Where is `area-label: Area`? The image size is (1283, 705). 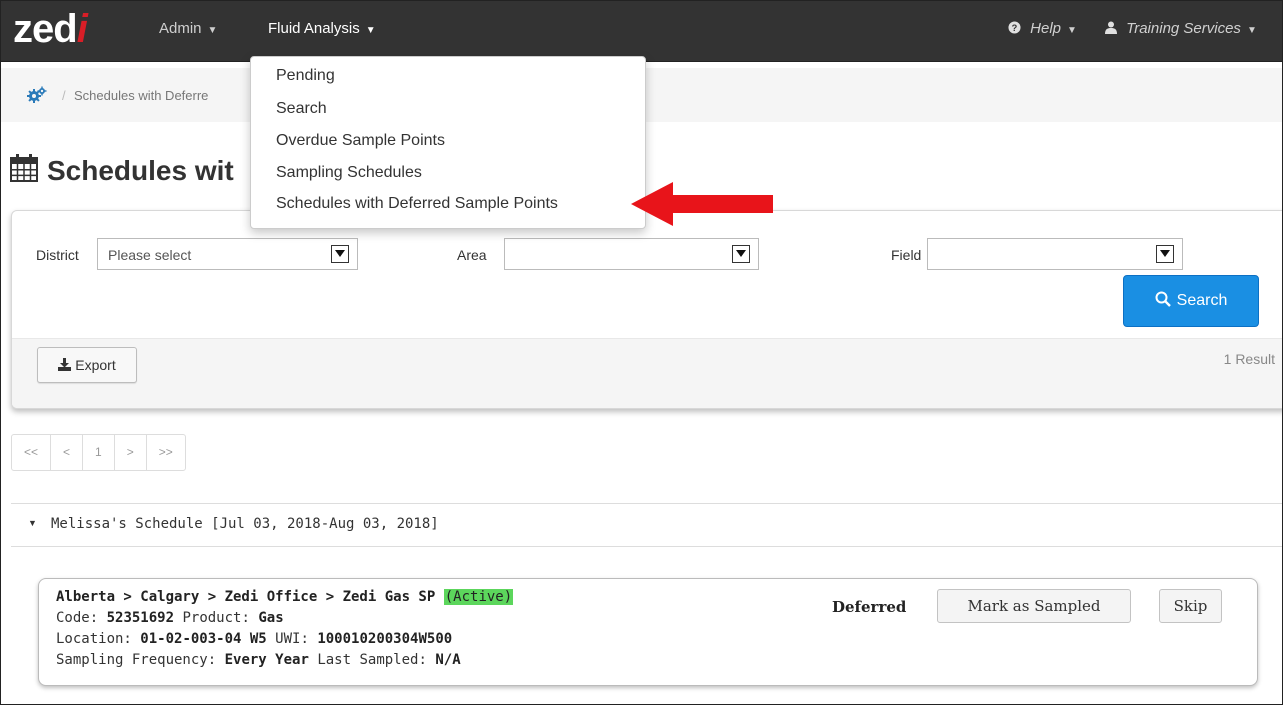
area-label: Area is located at coordinates (472, 255).